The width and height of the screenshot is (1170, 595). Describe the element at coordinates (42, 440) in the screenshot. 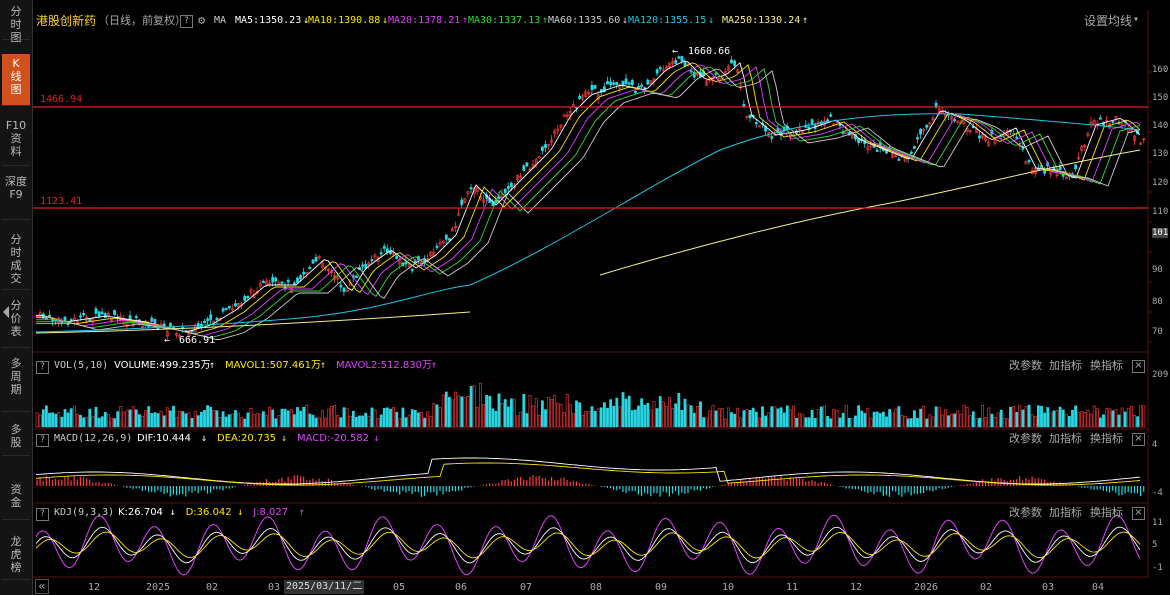

I see `macd-help-icon: ?` at that location.